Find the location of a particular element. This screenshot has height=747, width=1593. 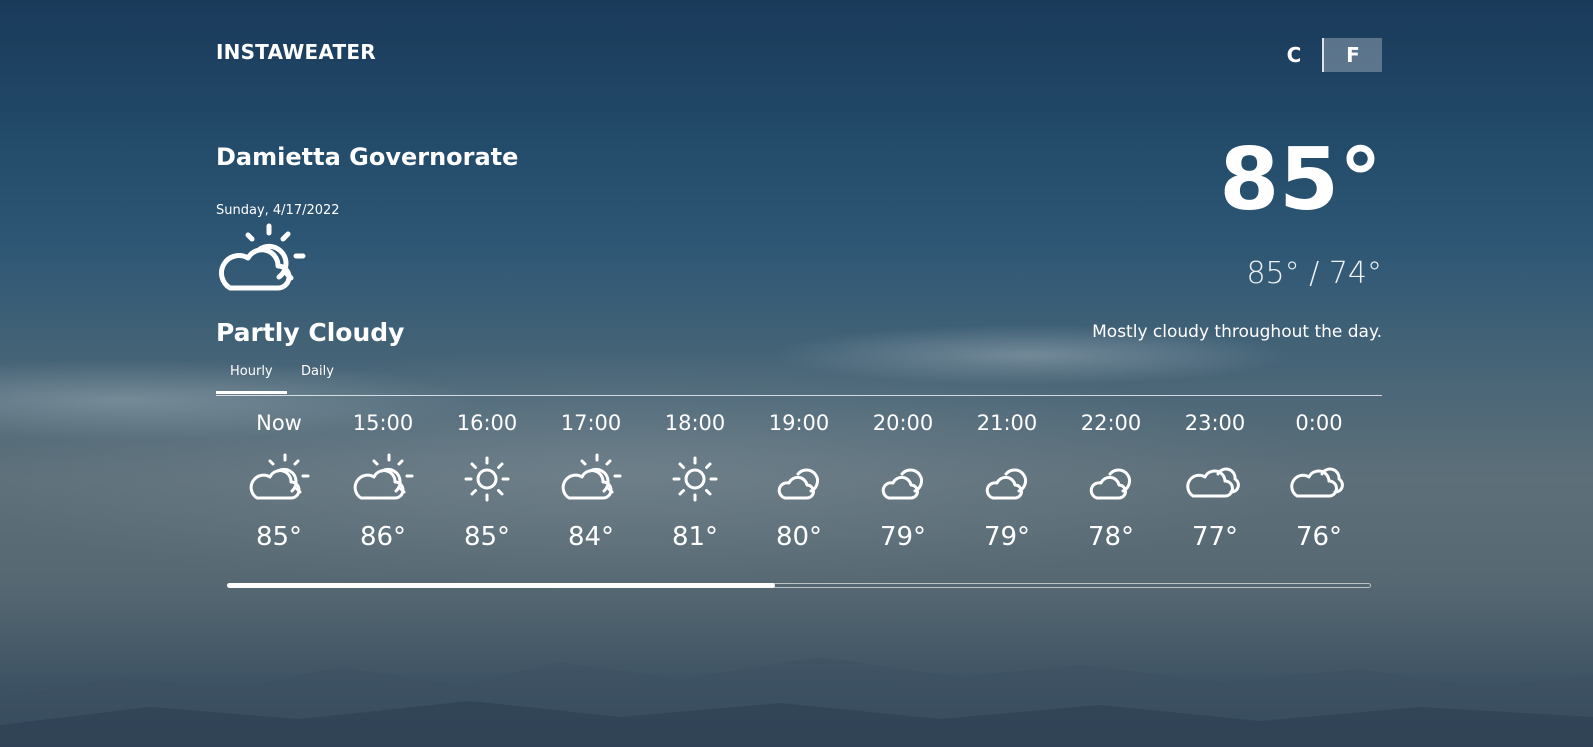

hourly-item: 18:00 81° is located at coordinates (695, 481).